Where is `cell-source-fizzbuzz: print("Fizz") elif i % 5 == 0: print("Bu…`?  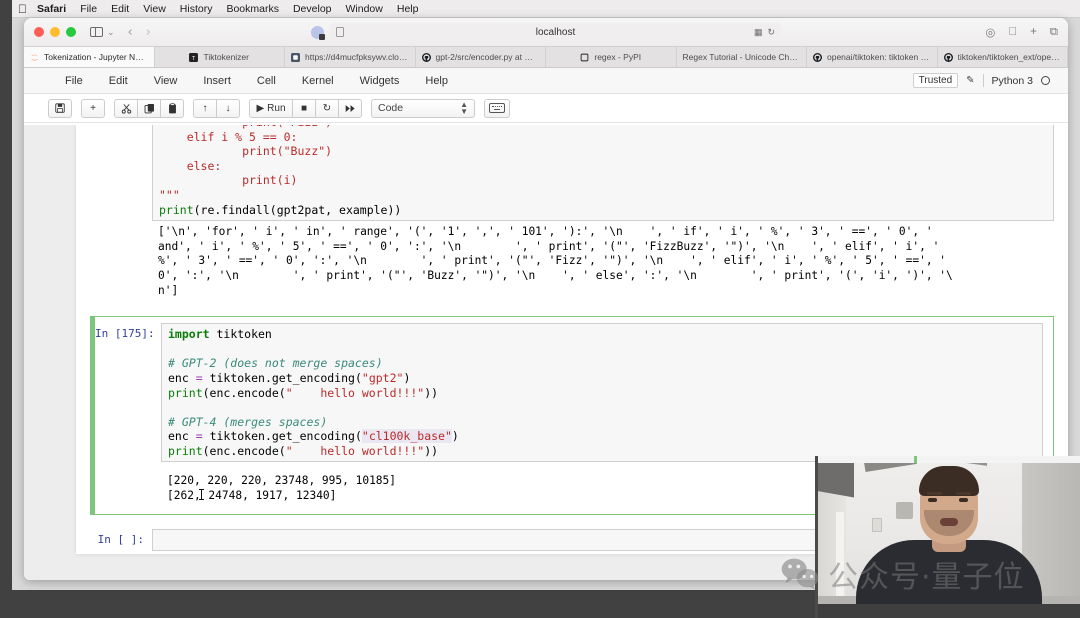 cell-source-fizzbuzz: print("Fizz") elif i % 5 == 0: print("Bu… is located at coordinates (603, 173).